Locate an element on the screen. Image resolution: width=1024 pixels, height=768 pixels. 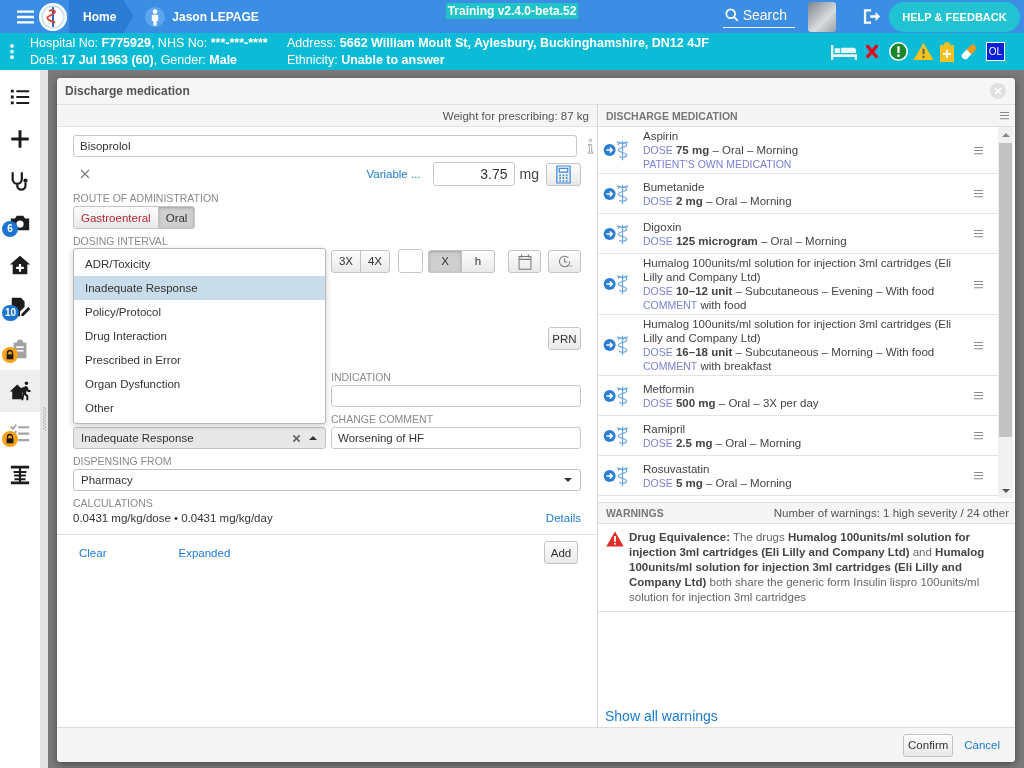
scroll-down-icon is located at coordinates (1005, 491).